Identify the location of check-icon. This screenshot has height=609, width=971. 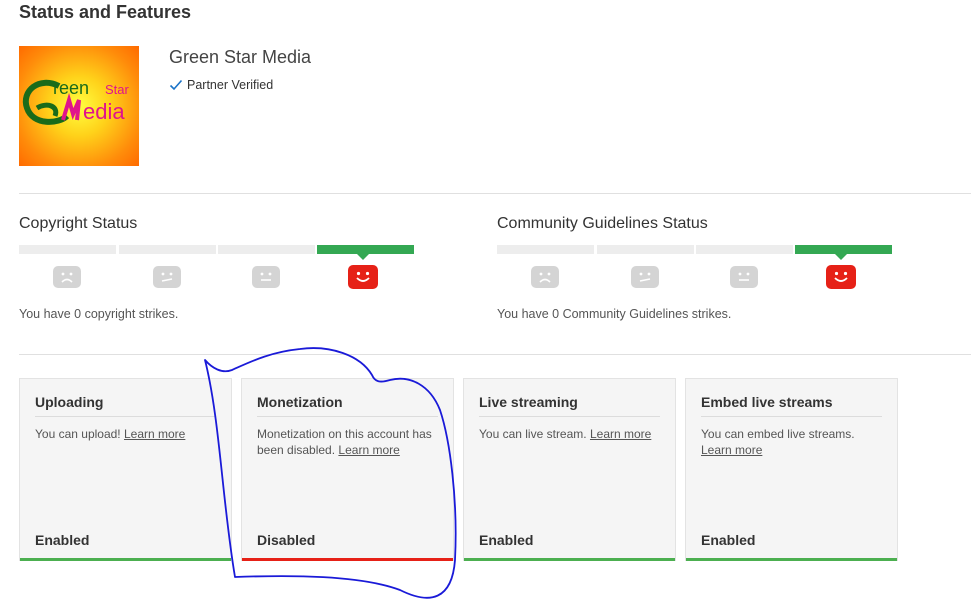
(176, 85).